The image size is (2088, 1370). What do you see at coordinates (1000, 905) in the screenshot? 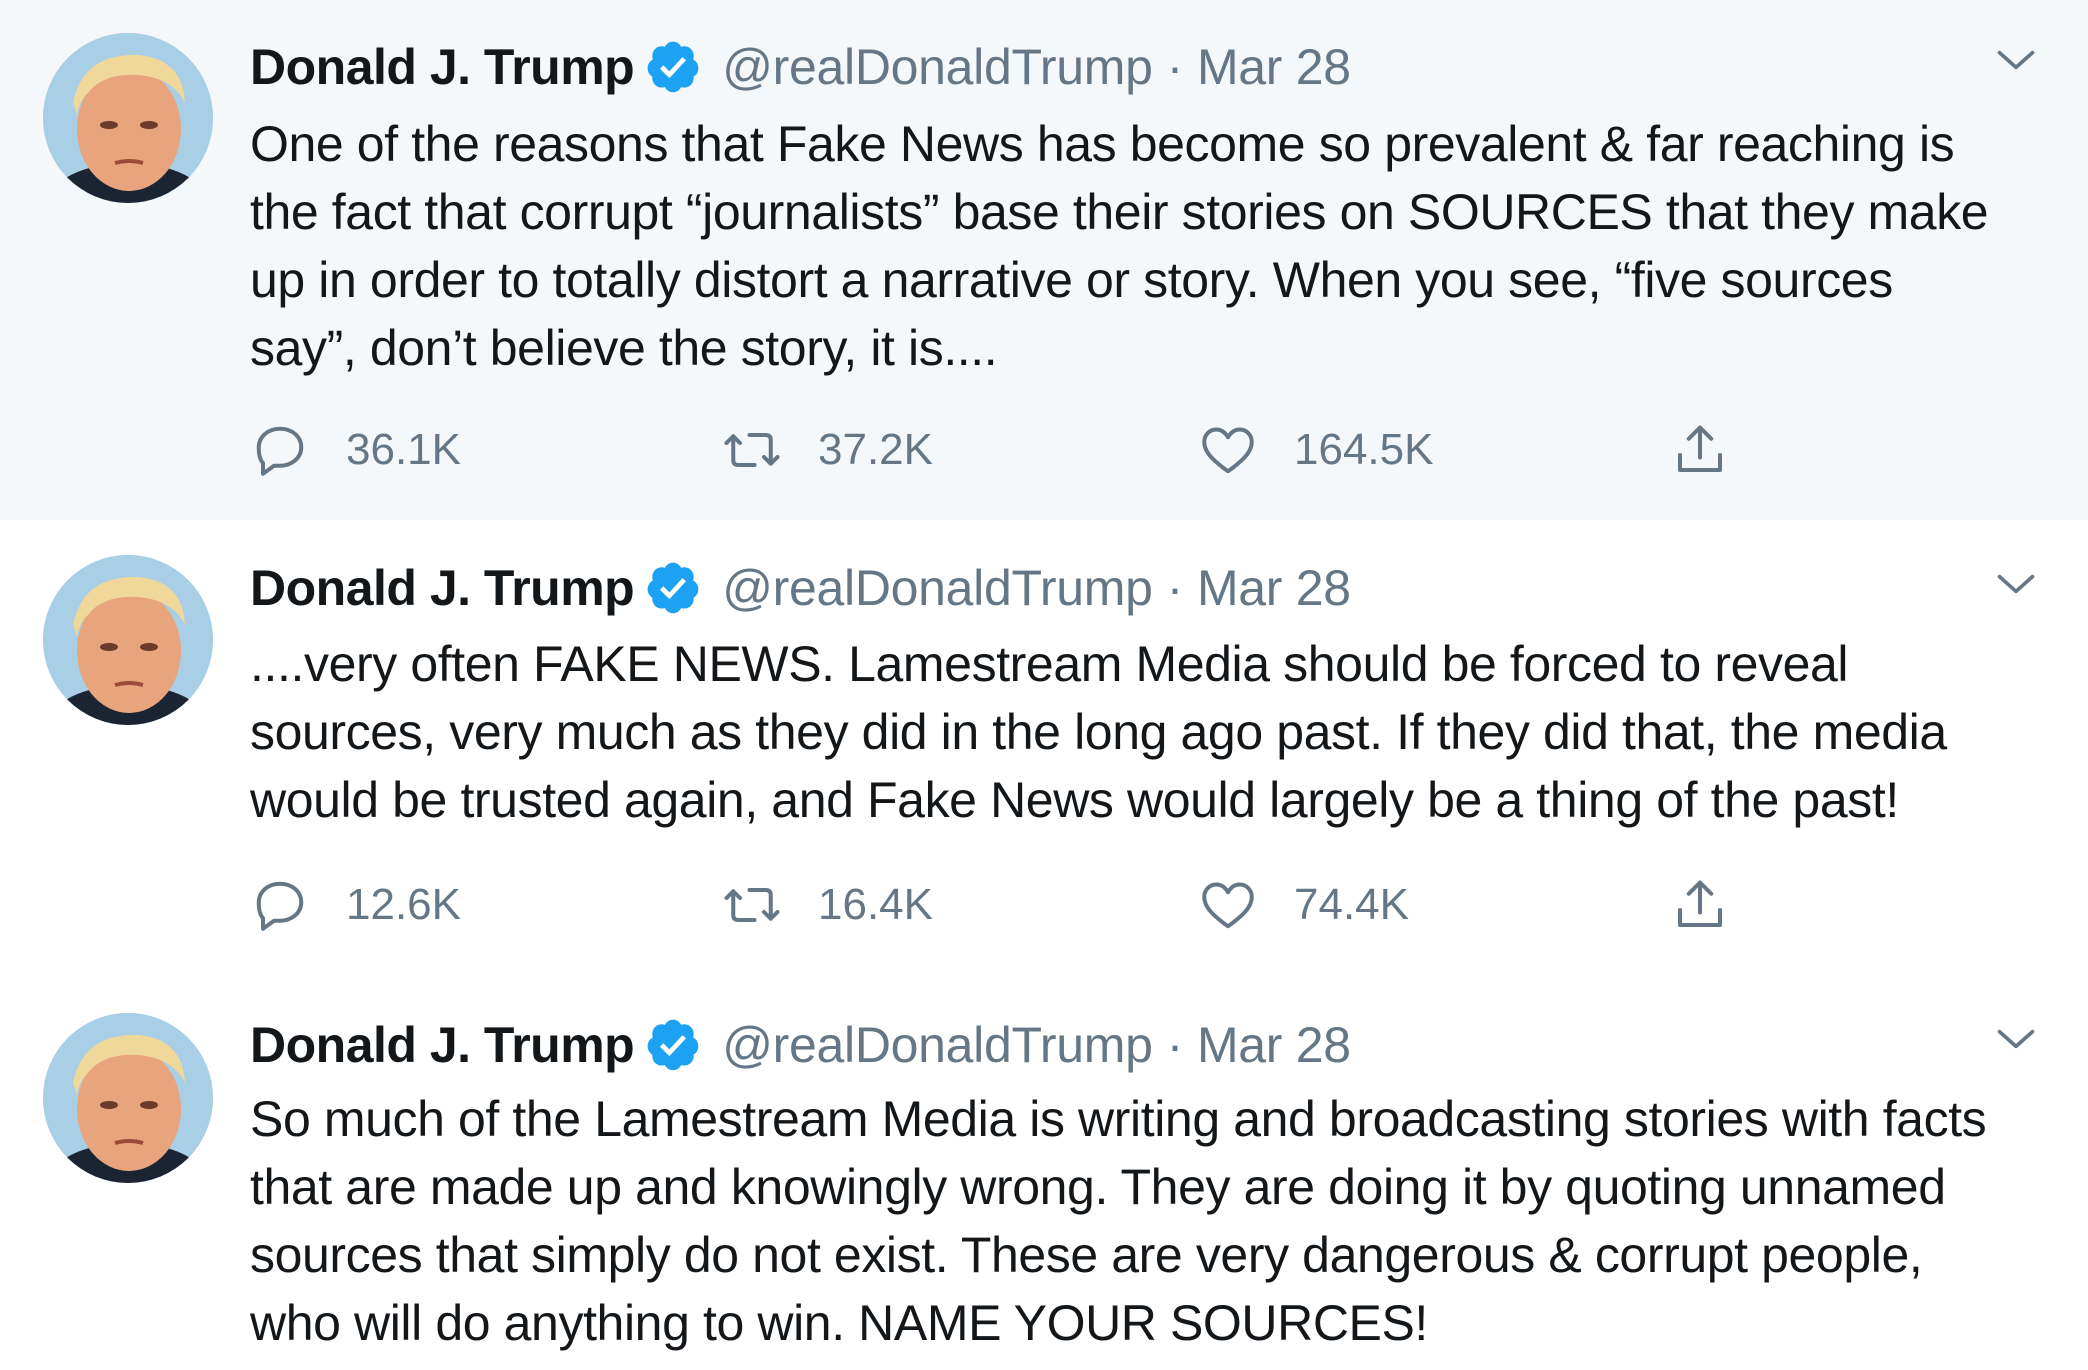
I see `tweet-actions: 12.6K 16.4K 74.4K` at bounding box center [1000, 905].